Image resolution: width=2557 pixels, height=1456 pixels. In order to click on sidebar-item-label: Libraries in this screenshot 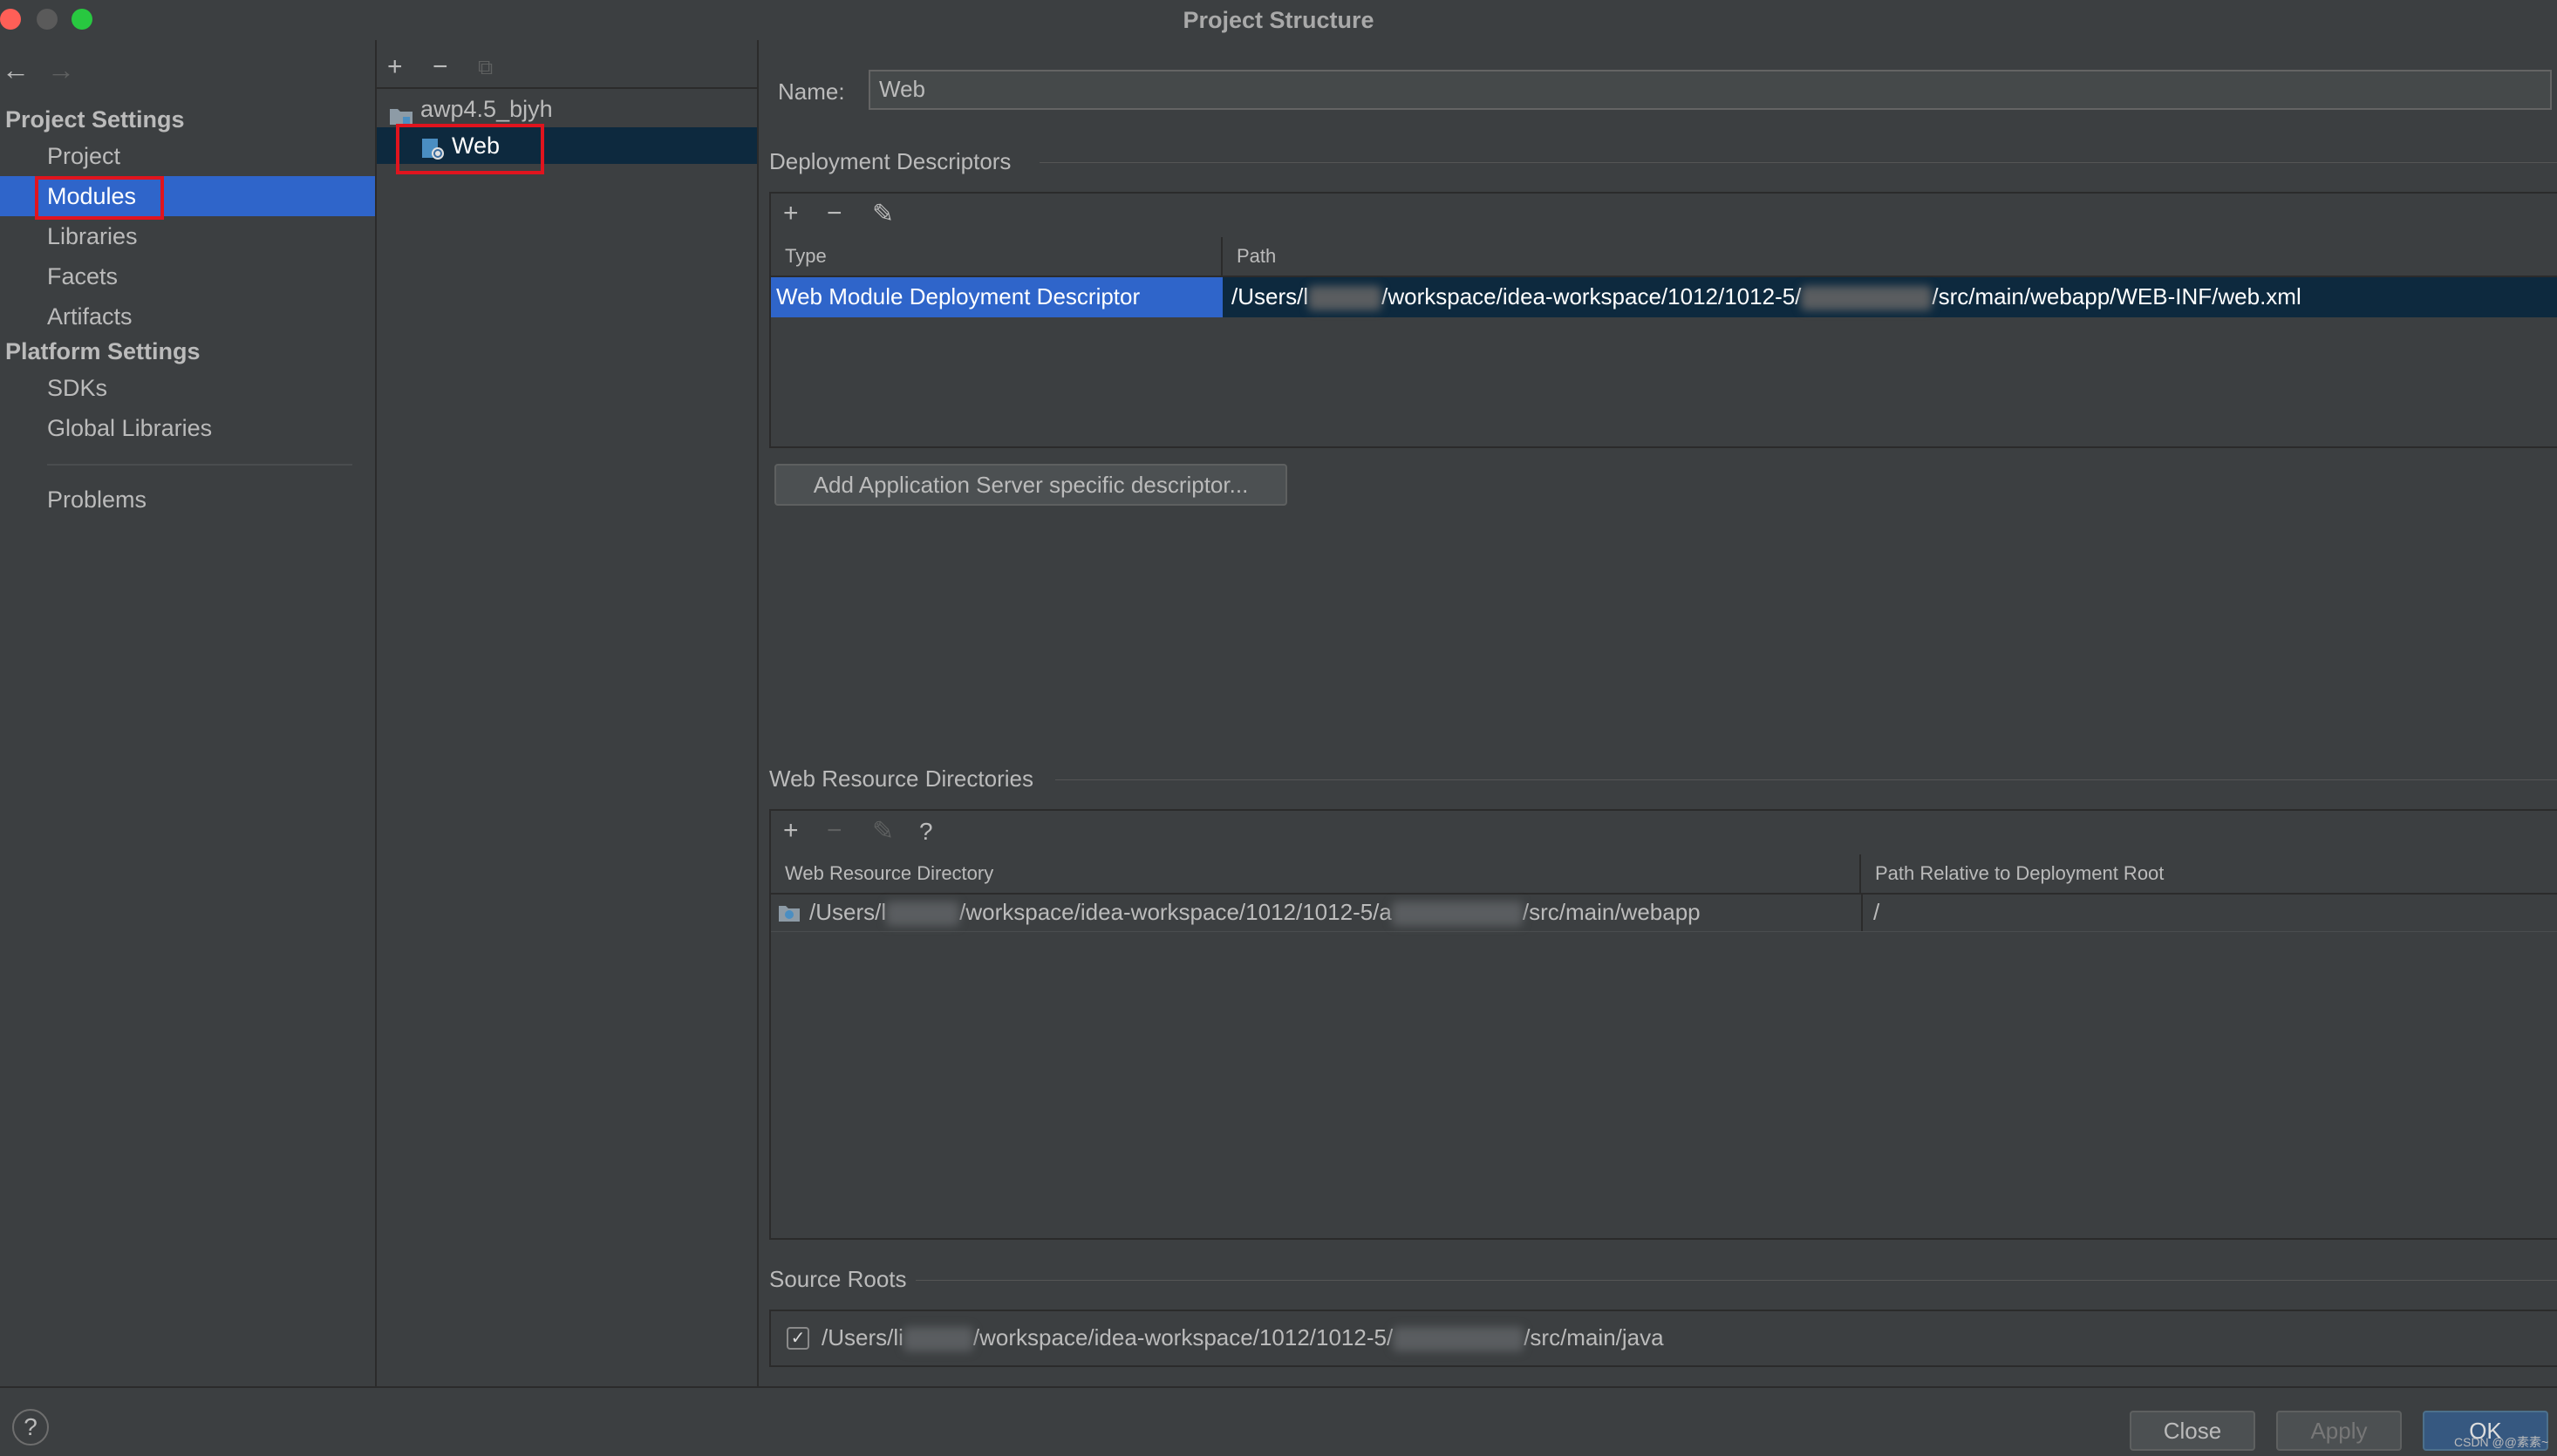, I will do `click(92, 236)`.